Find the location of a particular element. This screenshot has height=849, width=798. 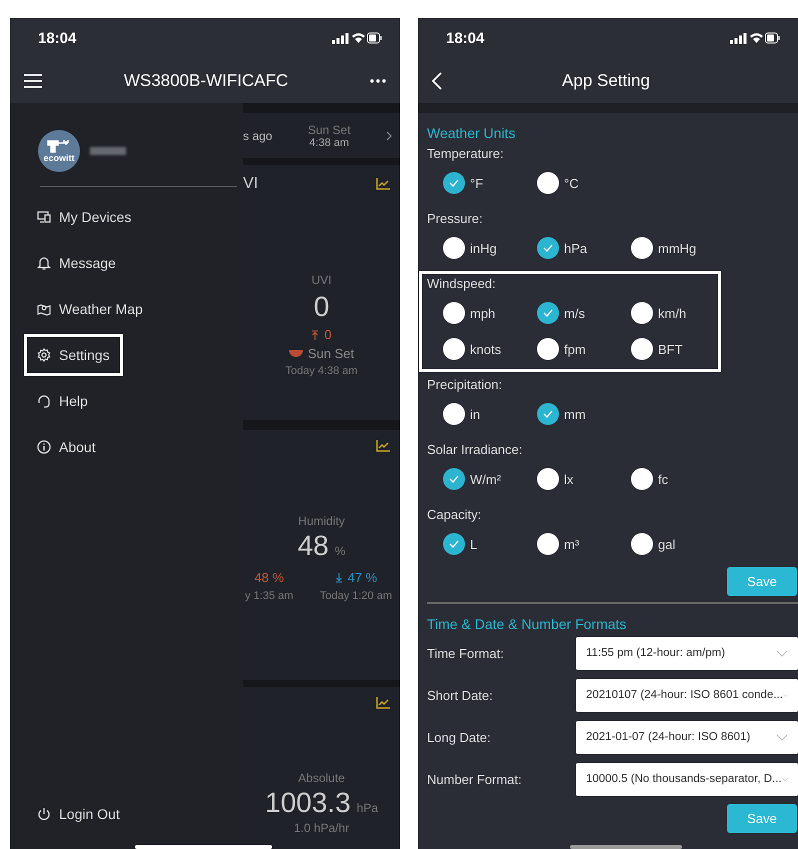

drawer-menu-item: Settings is located at coordinates (73, 355).